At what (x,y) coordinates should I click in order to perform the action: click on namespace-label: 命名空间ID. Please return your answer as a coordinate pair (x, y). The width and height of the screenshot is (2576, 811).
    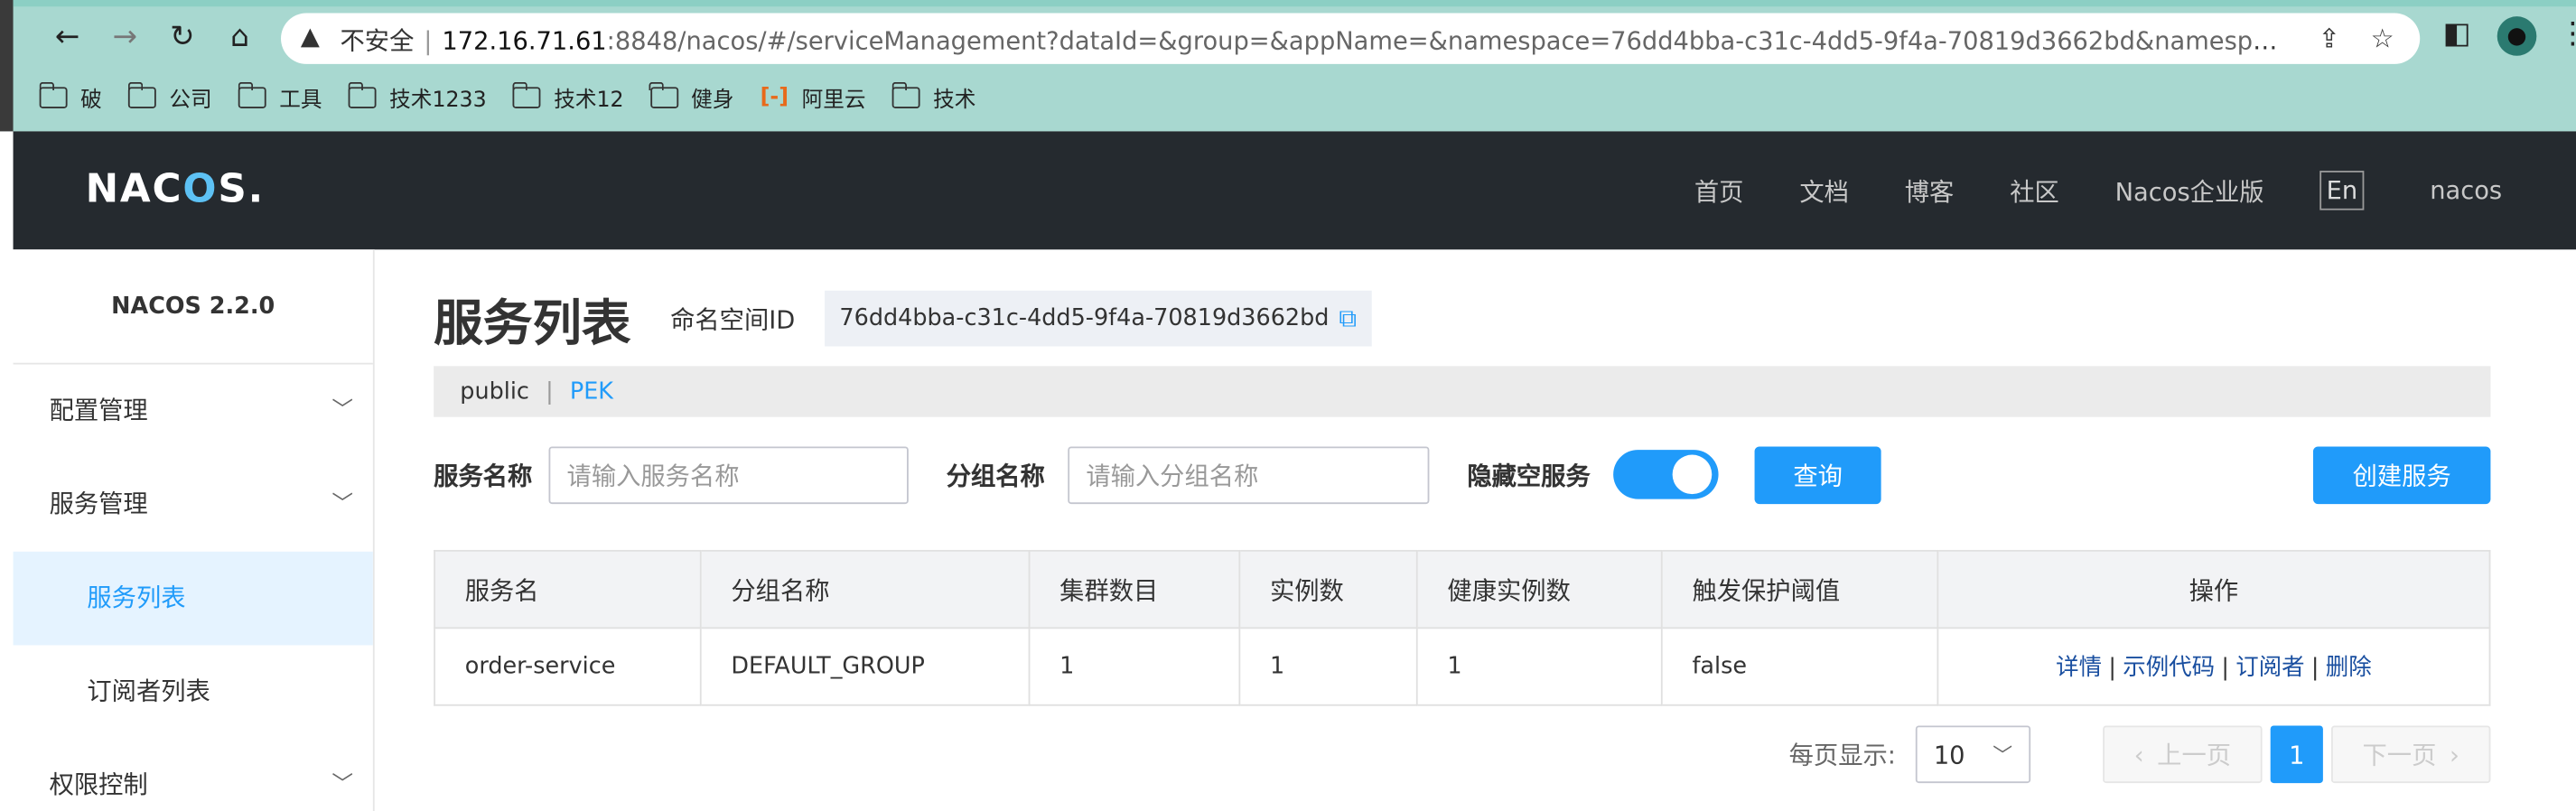
    Looking at the image, I should click on (733, 319).